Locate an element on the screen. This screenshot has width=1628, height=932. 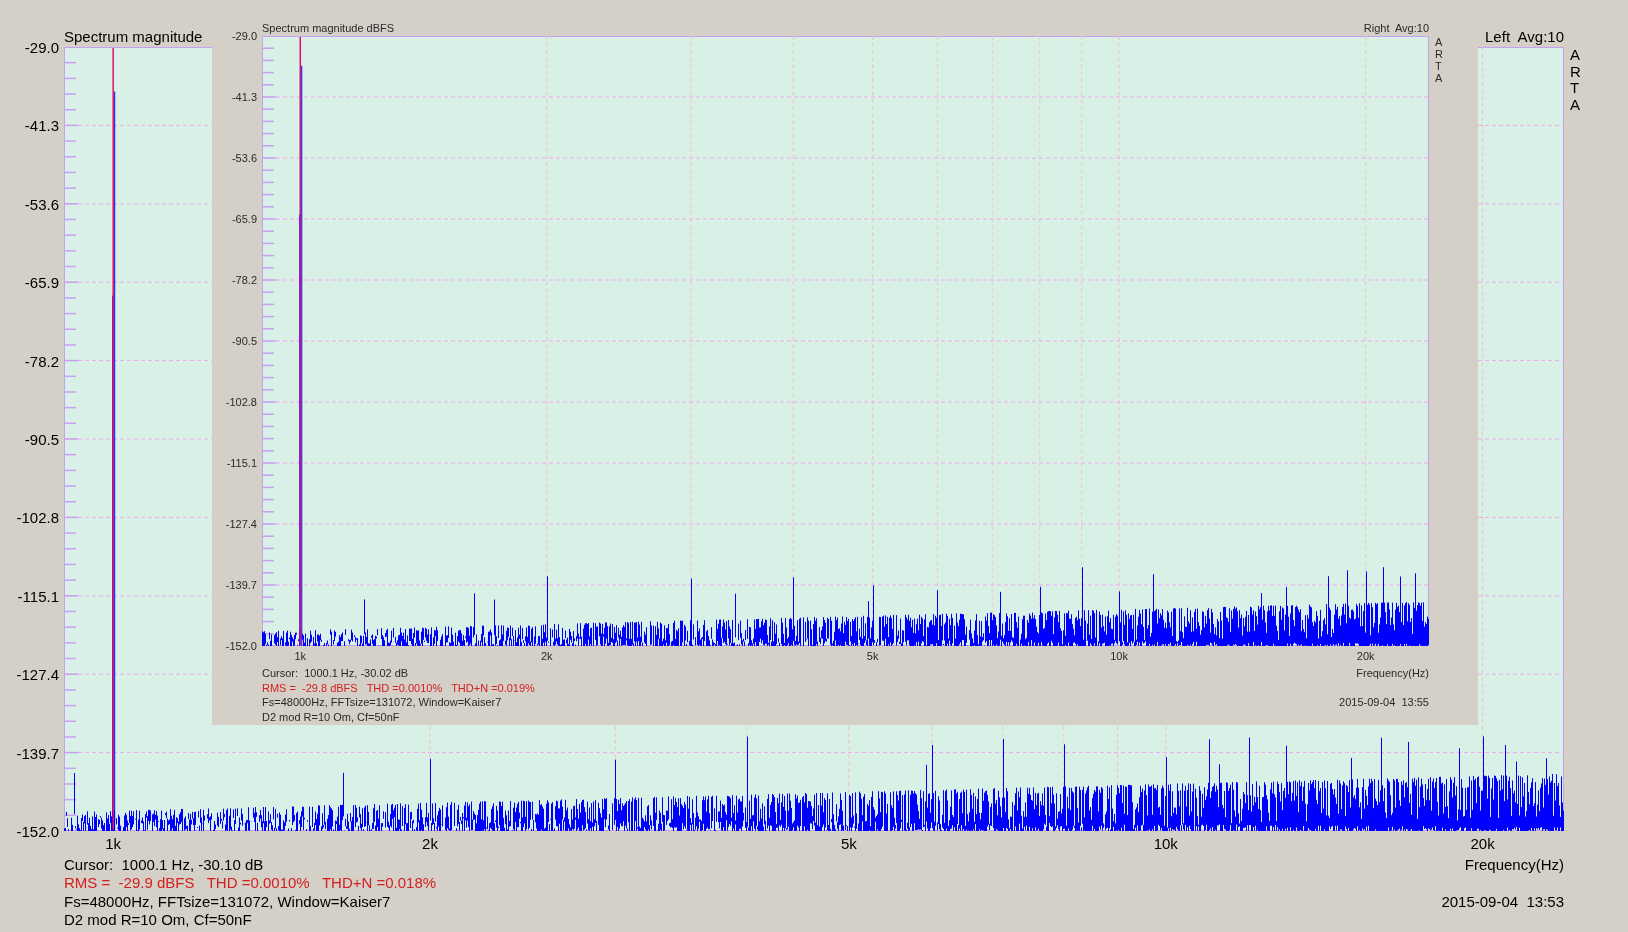
cursor-readout: Cursor: 1000.1 Hz, -30.10 dB is located at coordinates (164, 864).